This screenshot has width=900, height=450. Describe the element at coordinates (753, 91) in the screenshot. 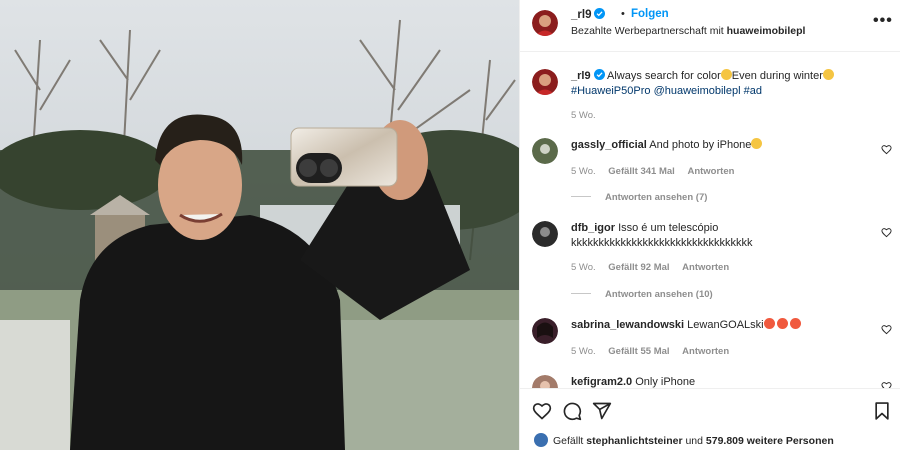

I see `hashtag-ad-link: #ad` at that location.